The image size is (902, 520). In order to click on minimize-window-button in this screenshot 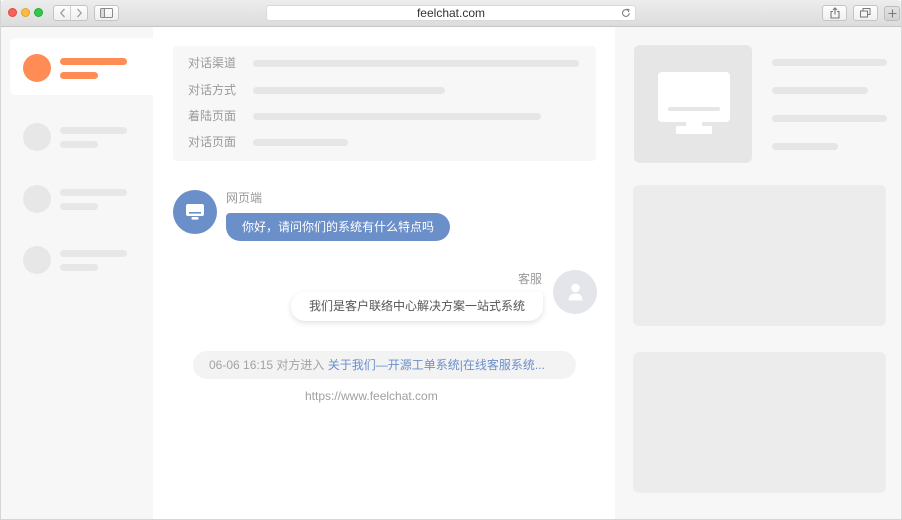, I will do `click(25, 12)`.